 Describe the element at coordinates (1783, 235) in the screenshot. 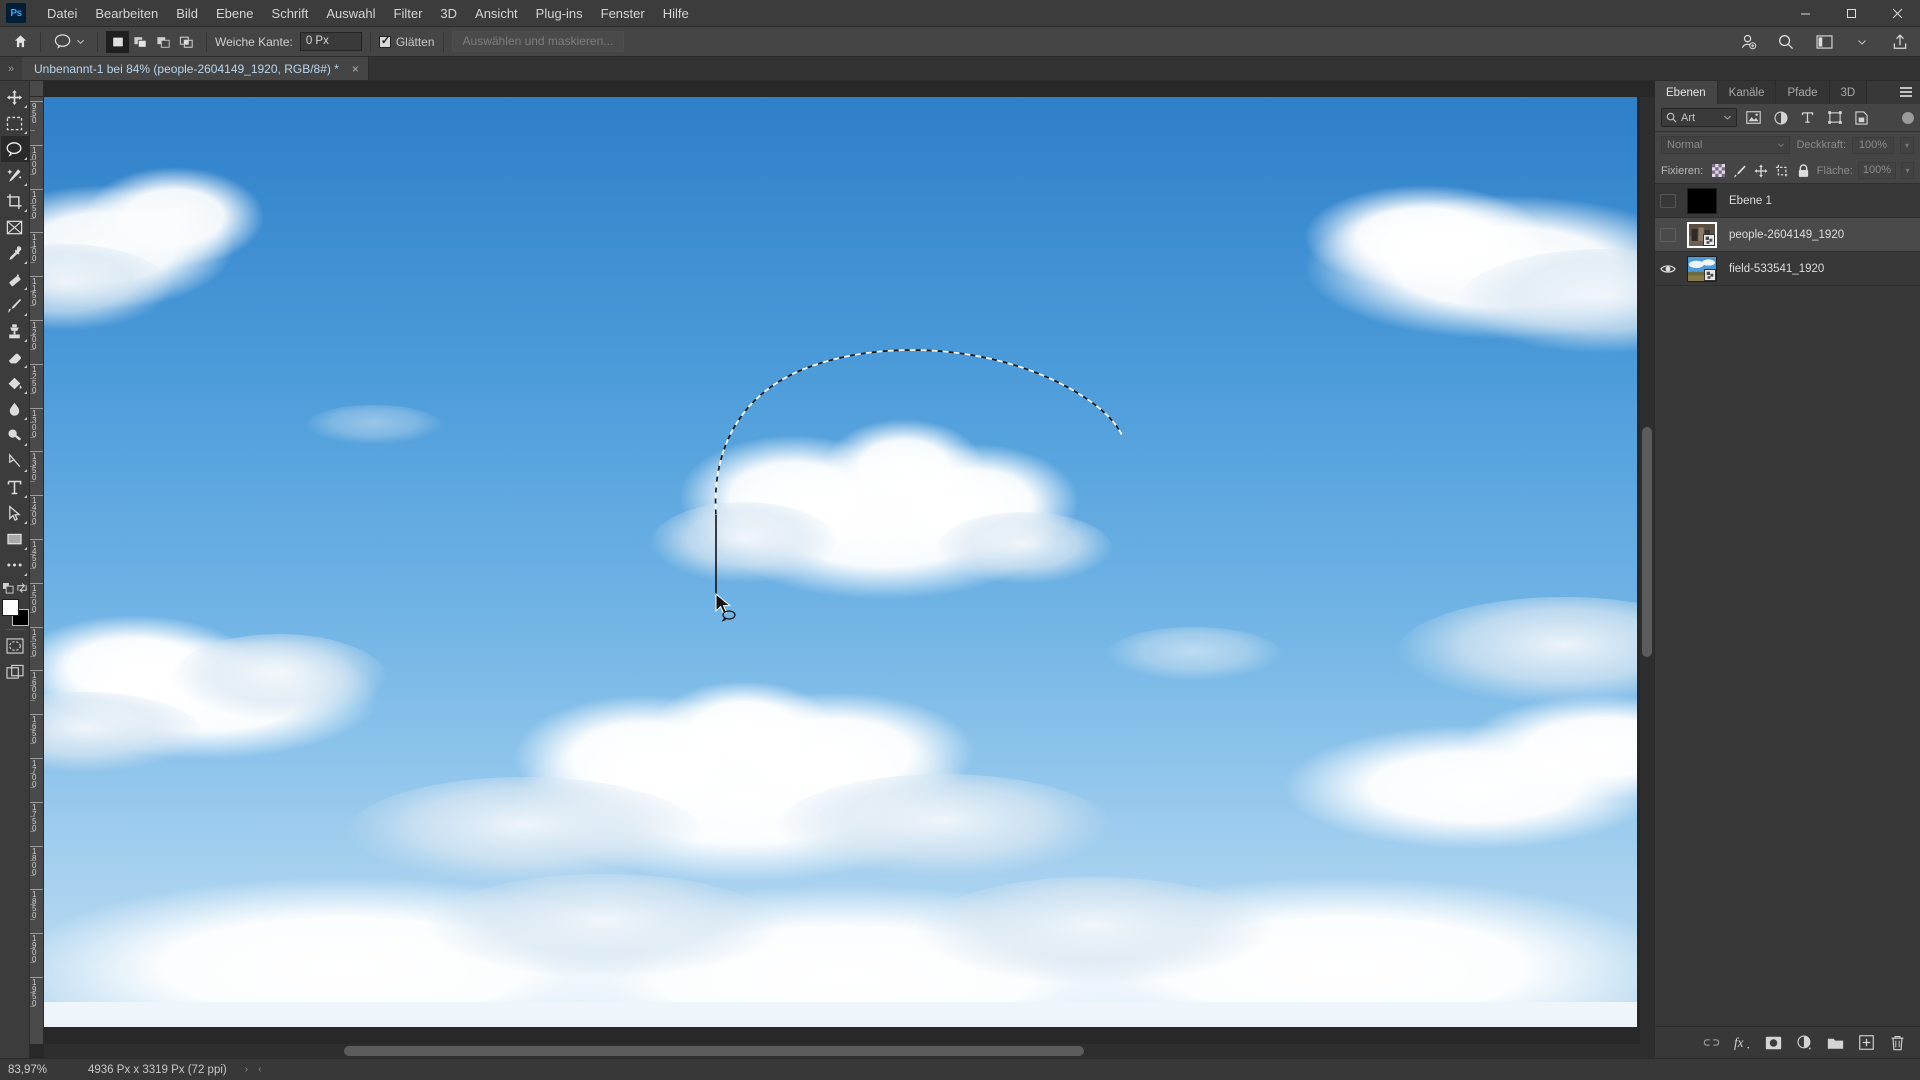

I see `layer-name: people-2604149_1920` at that location.